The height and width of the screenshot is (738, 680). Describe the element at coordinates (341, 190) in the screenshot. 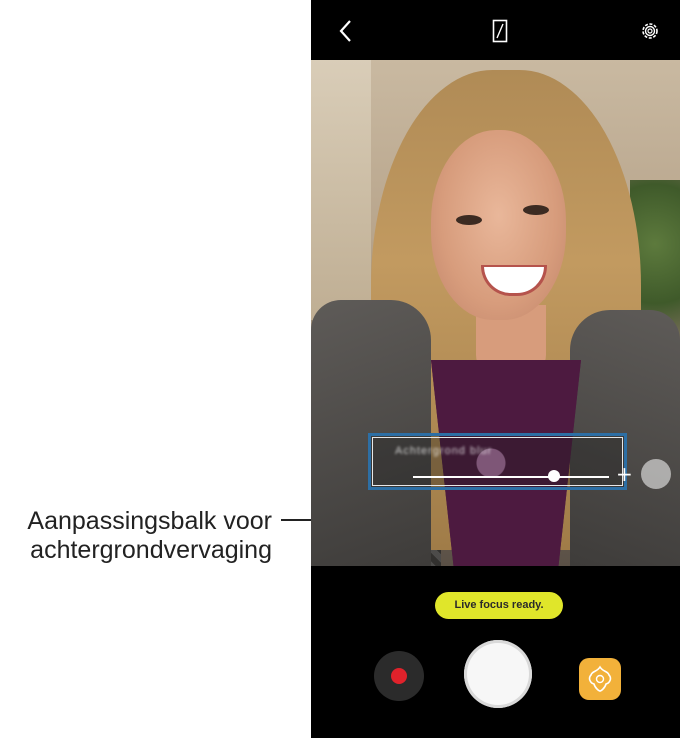

I see `background-umbrella` at that location.